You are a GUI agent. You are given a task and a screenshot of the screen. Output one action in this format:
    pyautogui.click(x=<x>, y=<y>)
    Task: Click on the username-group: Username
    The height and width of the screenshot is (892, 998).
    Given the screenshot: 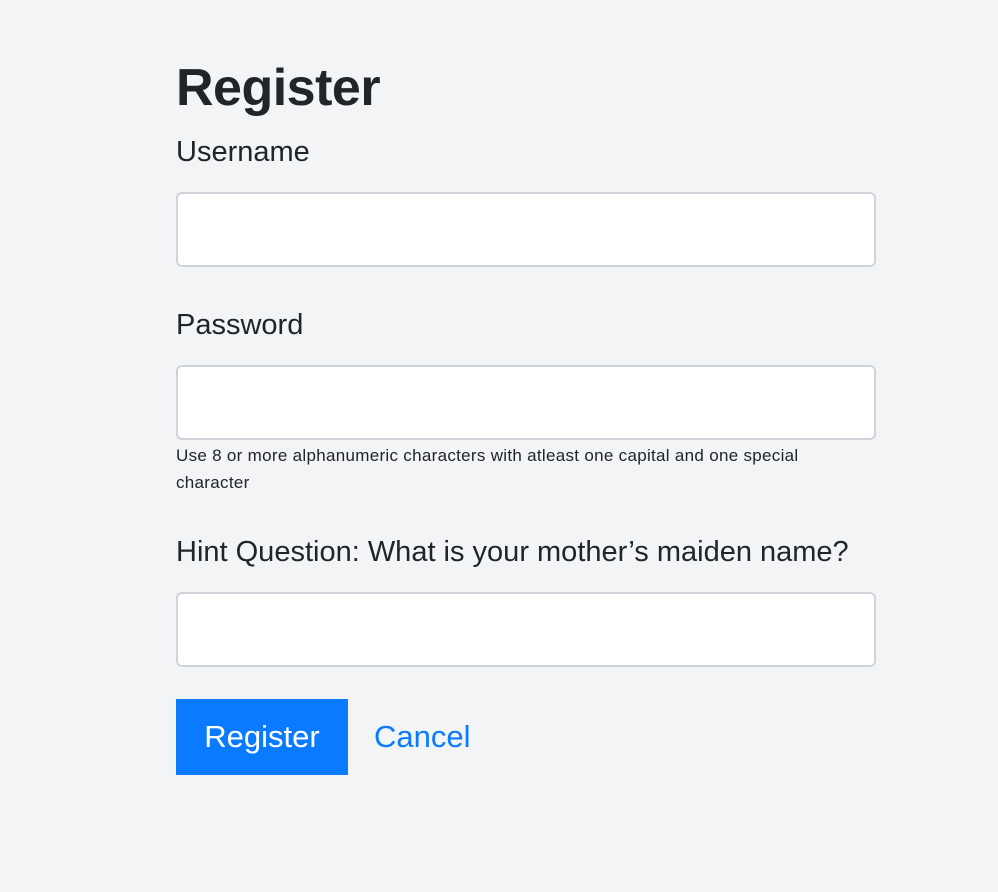 What is the action you would take?
    pyautogui.click(x=526, y=197)
    